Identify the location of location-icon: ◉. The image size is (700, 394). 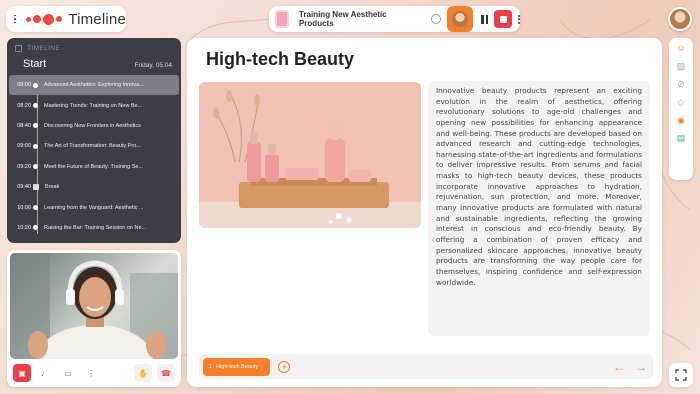
(681, 120).